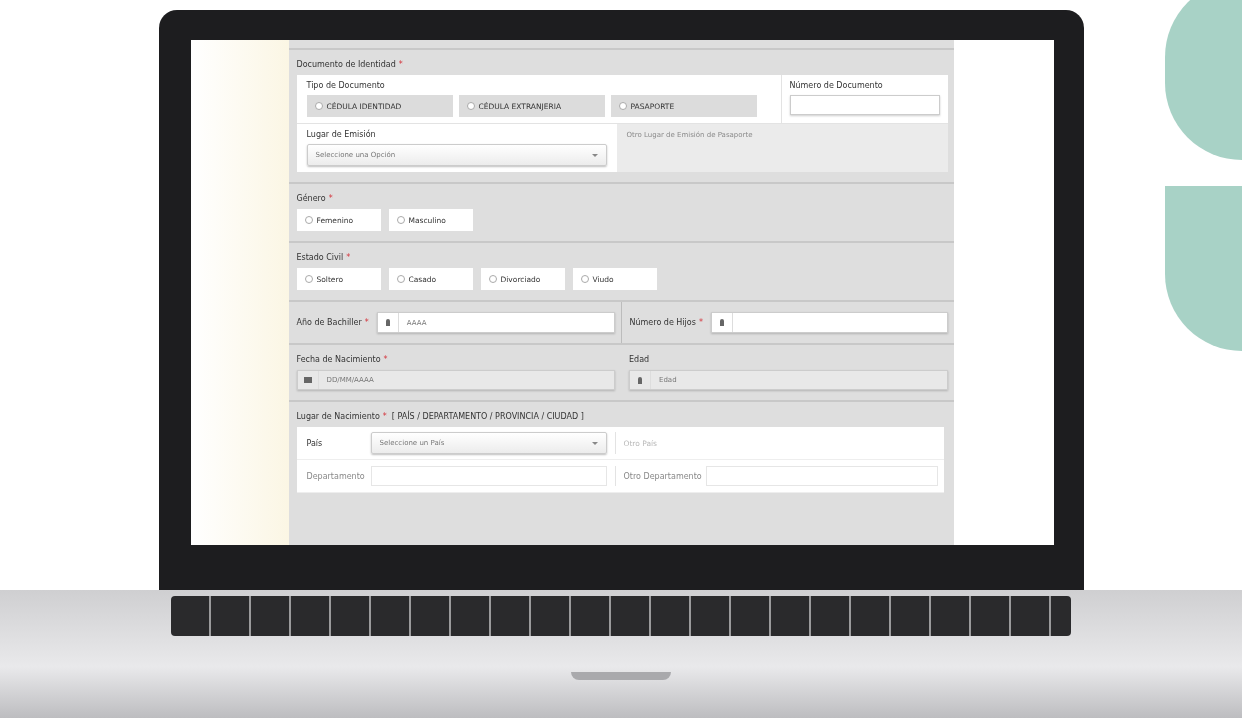 The height and width of the screenshot is (718, 1242). Describe the element at coordinates (307, 380) in the screenshot. I see `calendar-icon` at that location.